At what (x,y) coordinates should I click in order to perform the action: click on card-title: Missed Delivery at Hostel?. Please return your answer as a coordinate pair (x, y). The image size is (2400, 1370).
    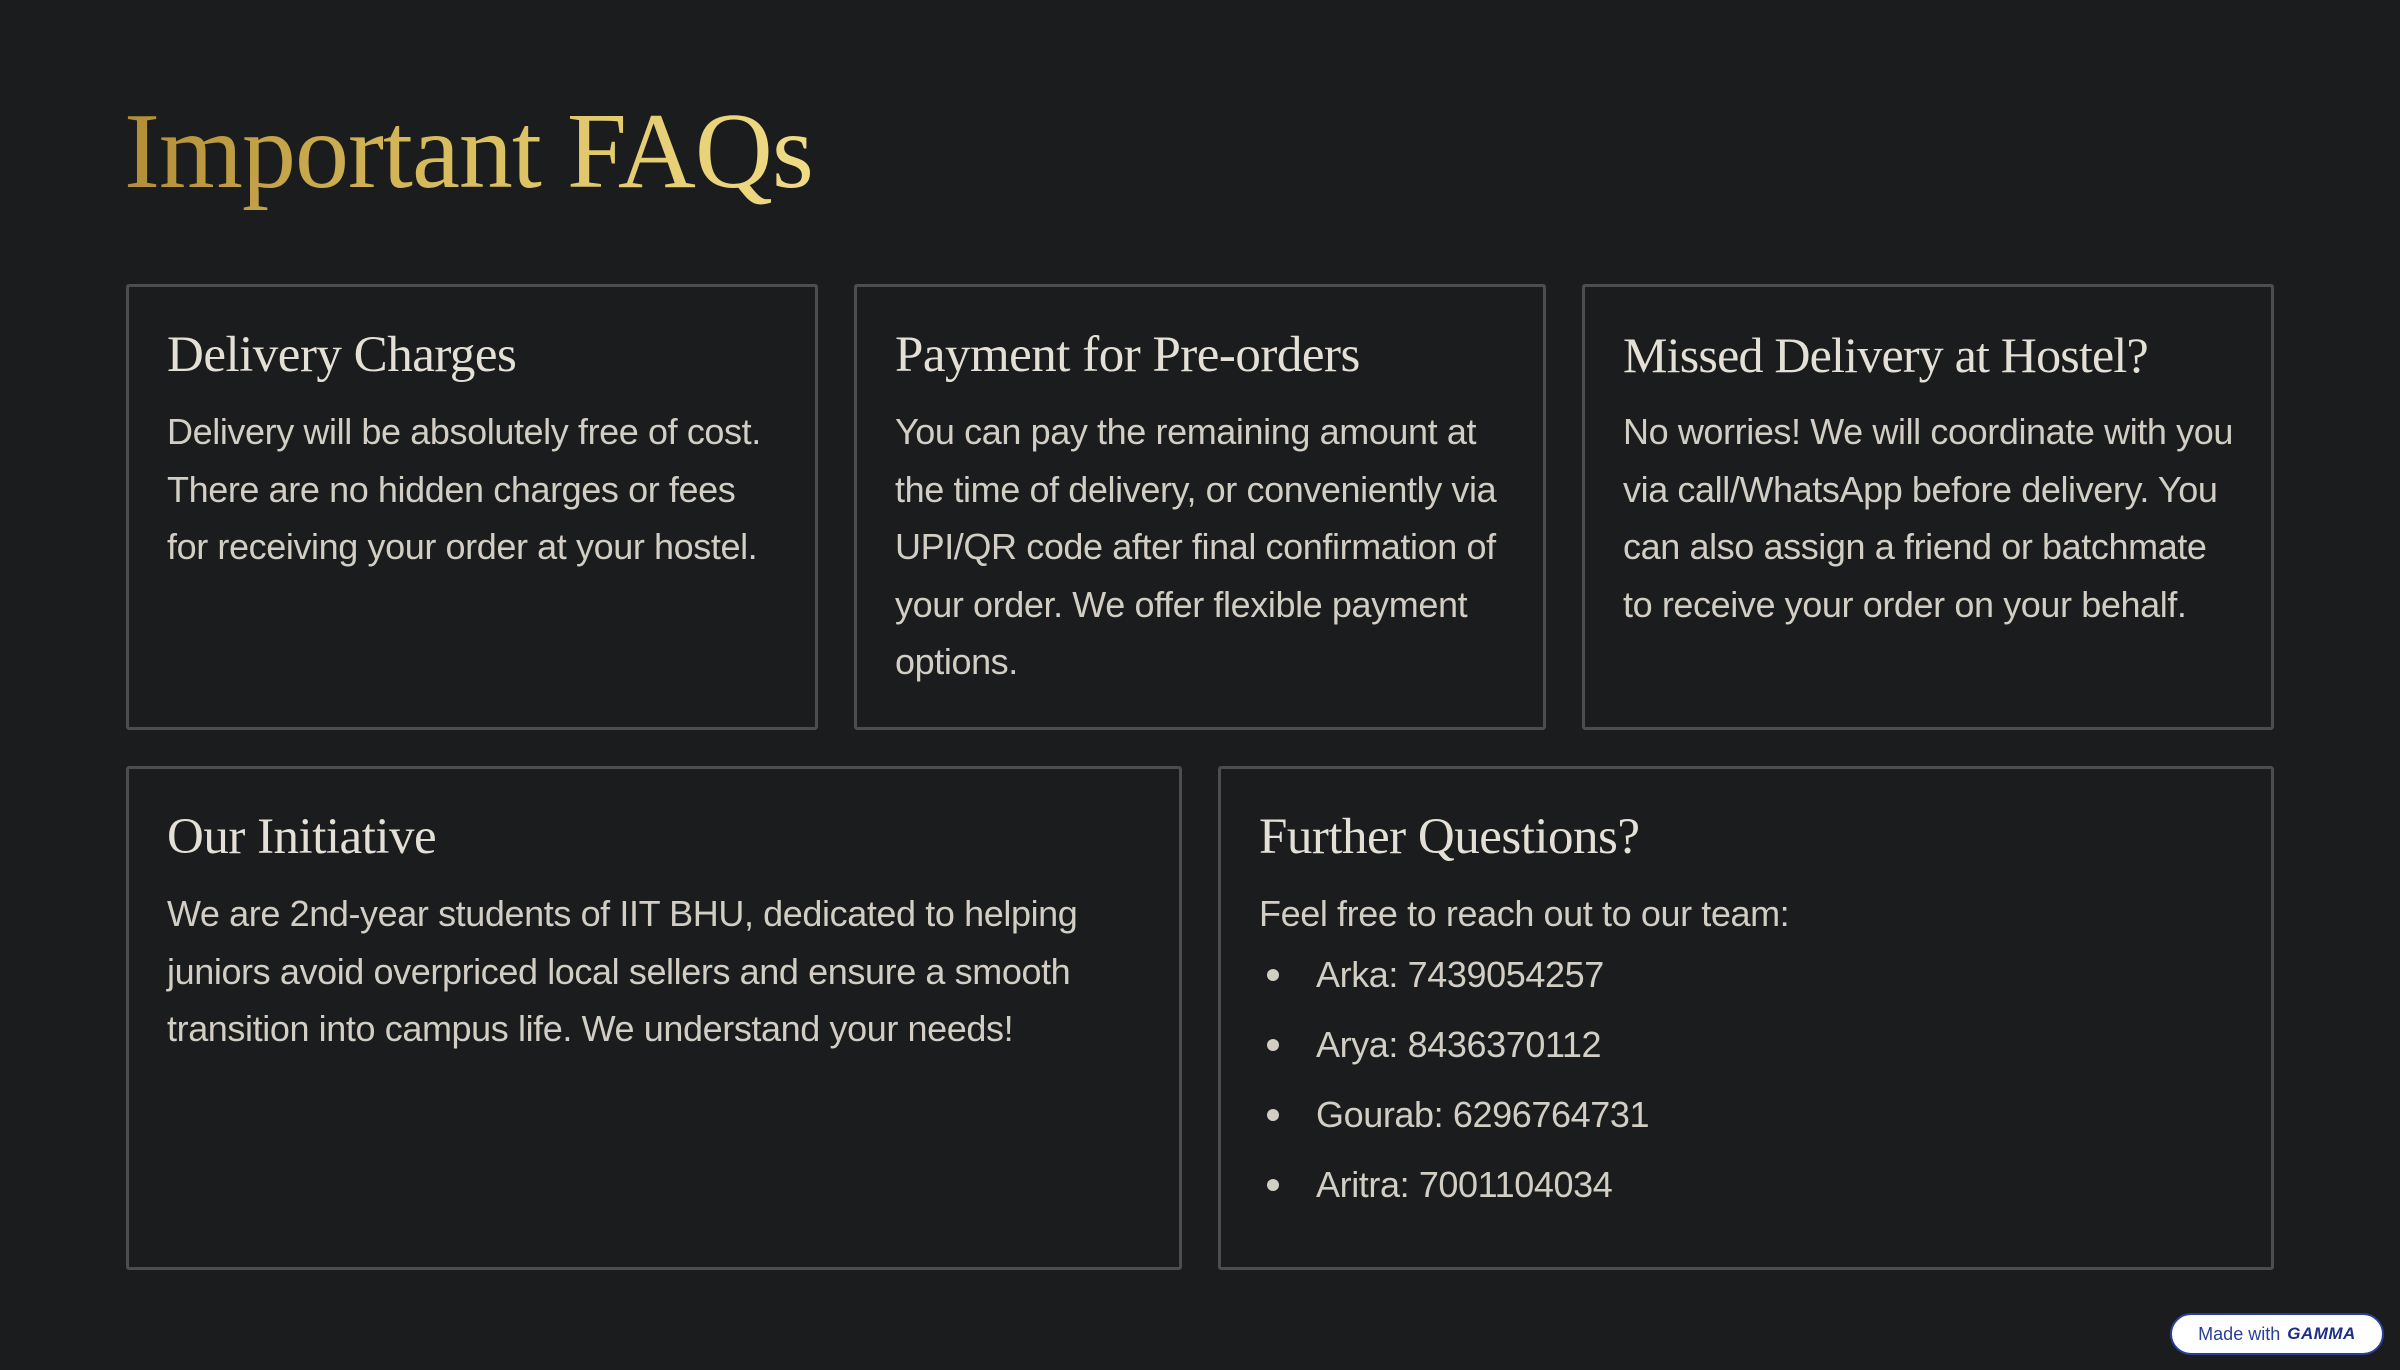
    Looking at the image, I should click on (1886, 355).